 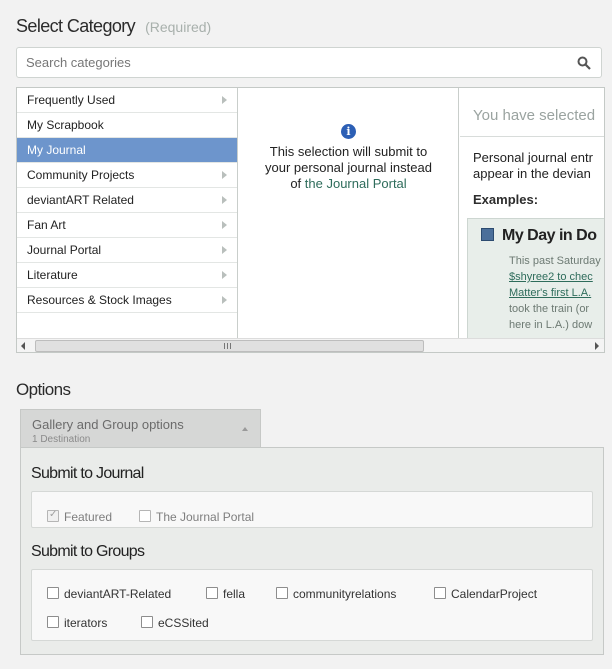 I want to click on divider, so click(x=532, y=136).